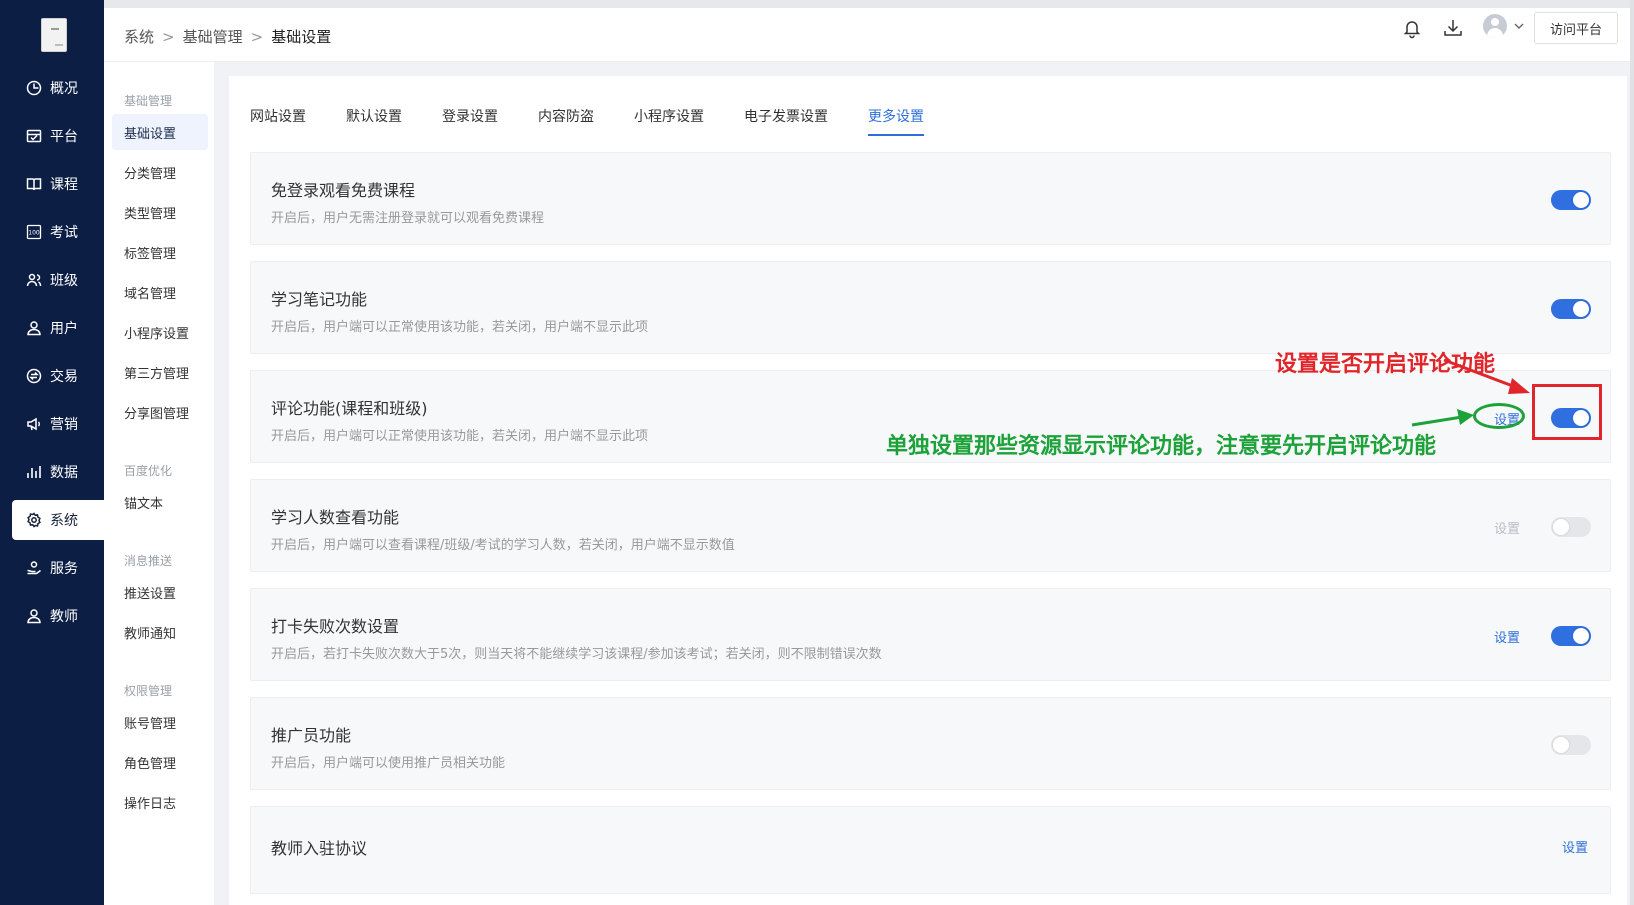  What do you see at coordinates (160, 592) in the screenshot?
I see `submenu-item-push-settings: 推送设置` at bounding box center [160, 592].